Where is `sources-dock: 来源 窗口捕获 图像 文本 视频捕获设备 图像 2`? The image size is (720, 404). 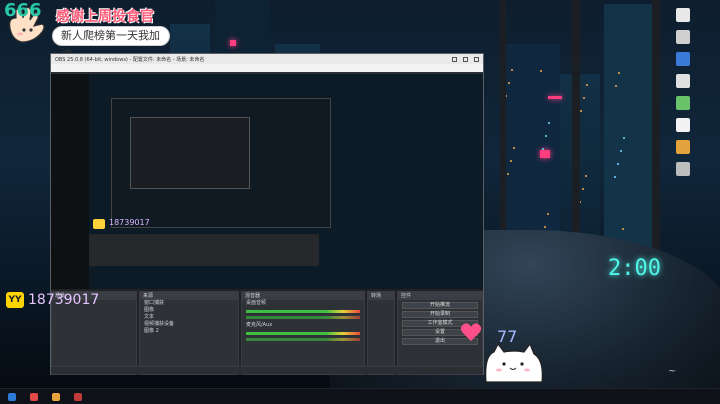
sources-dock: 来源 窗口捕获 图像 文本 视频捕获设备 图像 2 is located at coordinates (189, 333).